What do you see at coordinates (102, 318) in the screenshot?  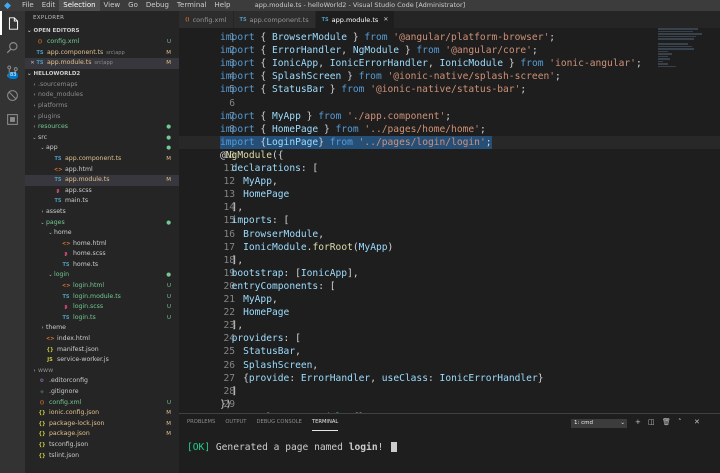 I see `file-item: TS login.ts U` at bounding box center [102, 318].